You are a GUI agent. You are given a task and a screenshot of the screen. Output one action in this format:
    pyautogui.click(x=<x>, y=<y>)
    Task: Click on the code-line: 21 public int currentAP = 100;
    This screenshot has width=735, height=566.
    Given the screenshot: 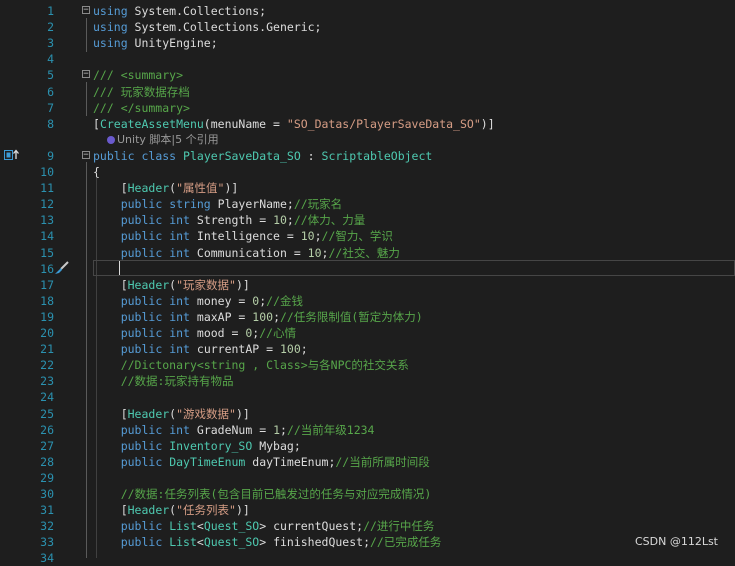 What is the action you would take?
    pyautogui.click(x=367, y=349)
    